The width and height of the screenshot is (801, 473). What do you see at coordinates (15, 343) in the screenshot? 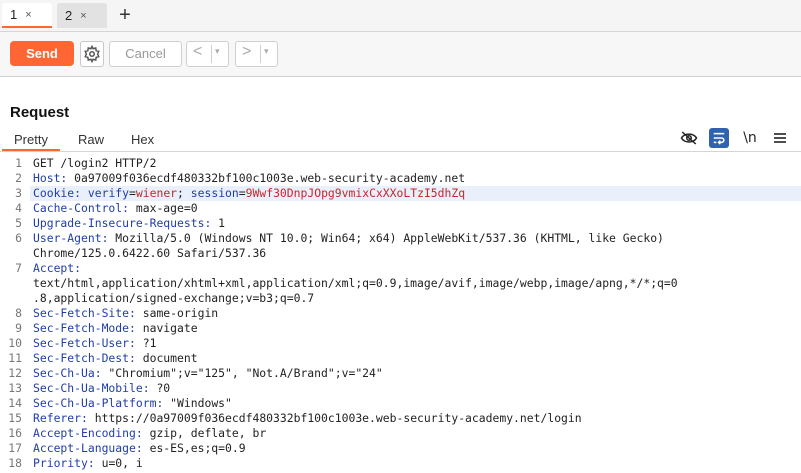
I see `line-number: 10` at bounding box center [15, 343].